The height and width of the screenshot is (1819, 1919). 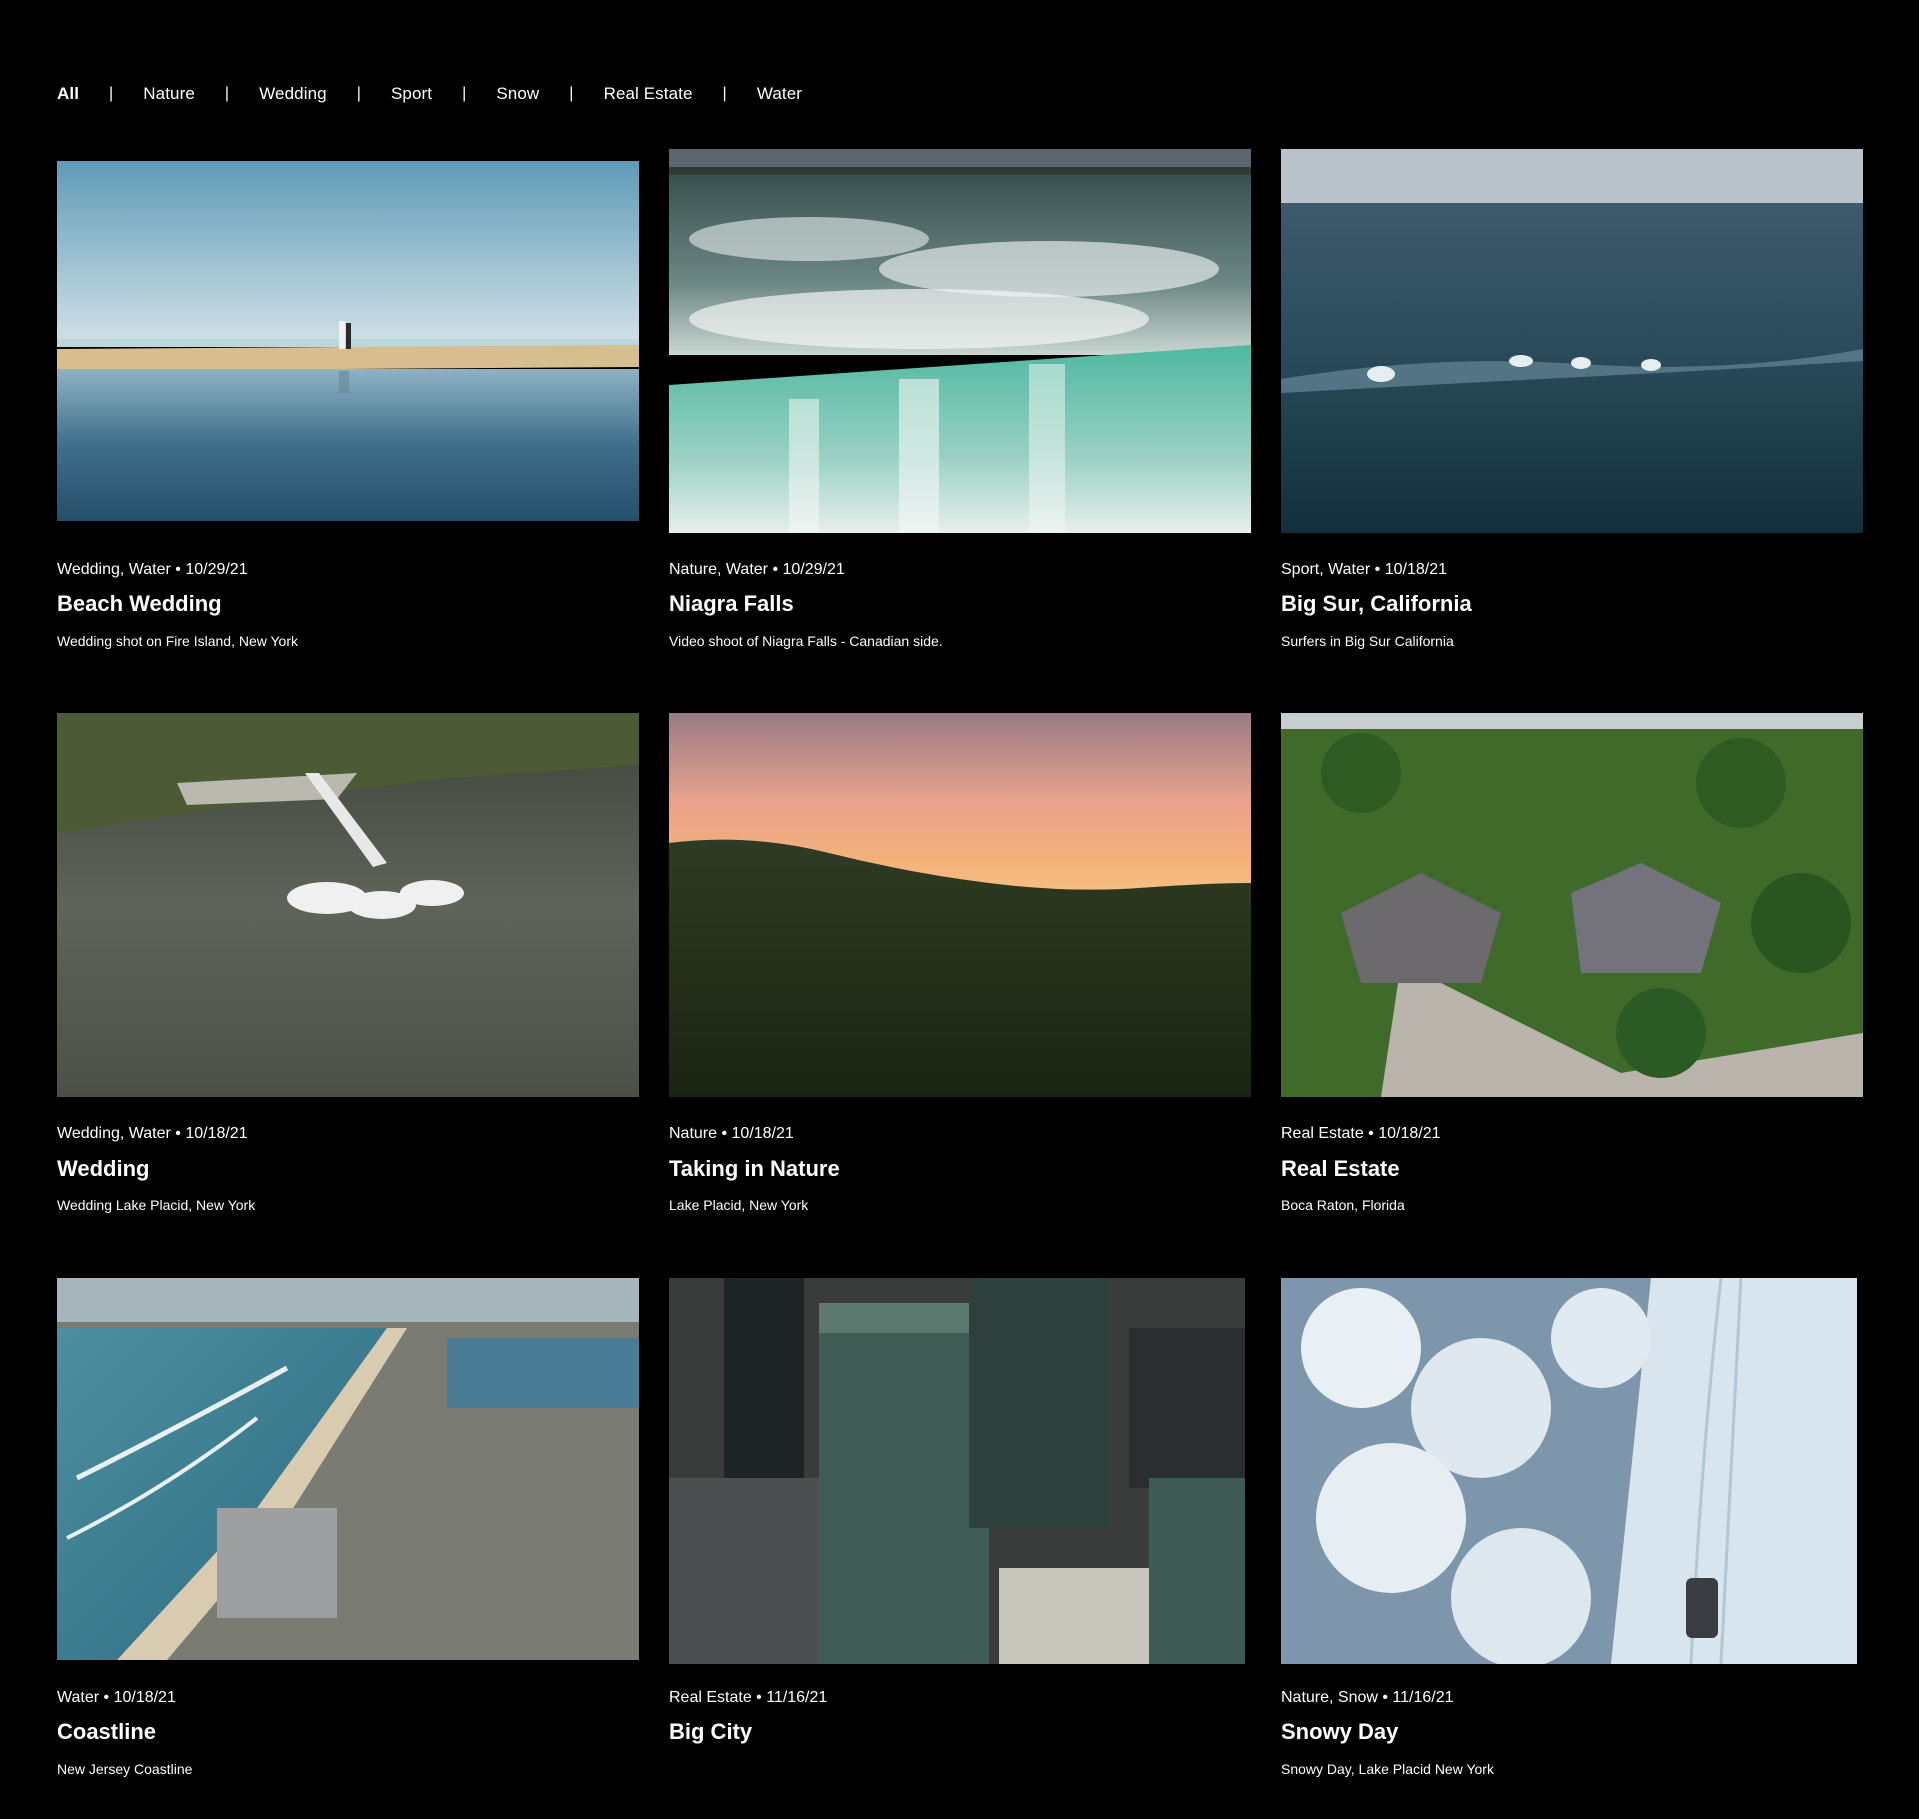 I want to click on video-thumbnail-wedding, so click(x=348, y=905).